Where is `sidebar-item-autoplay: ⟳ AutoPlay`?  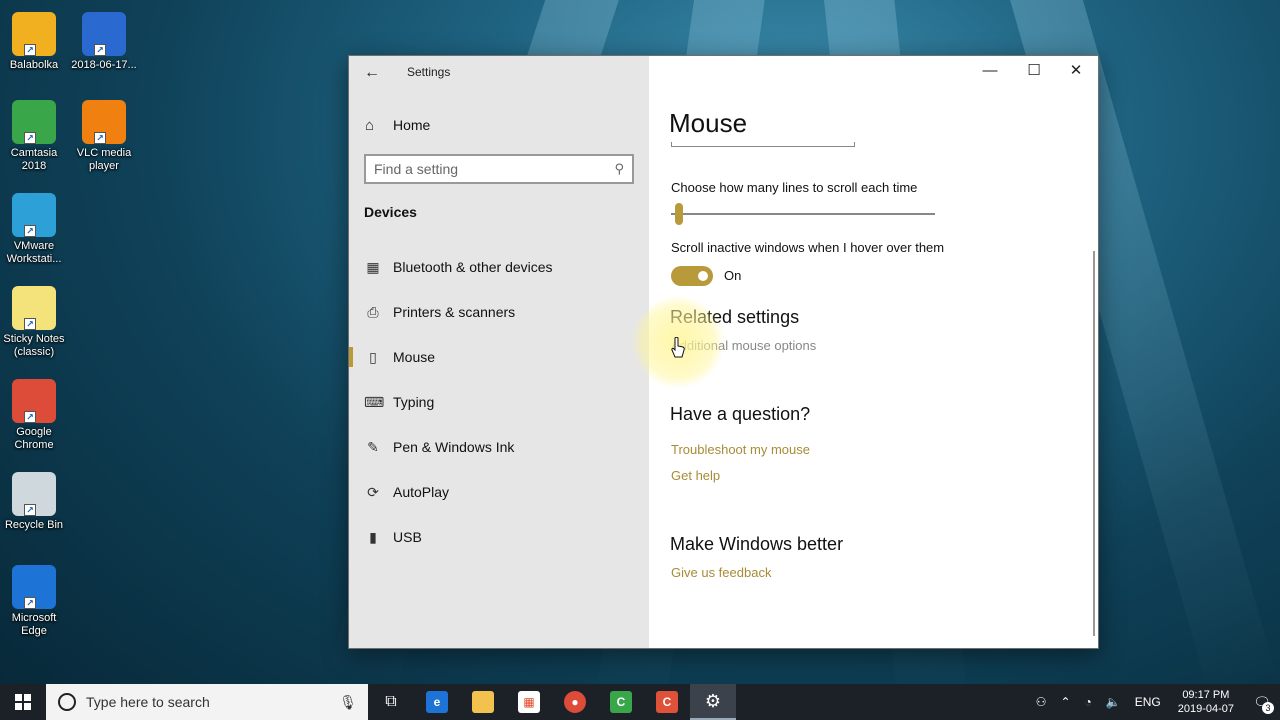 sidebar-item-autoplay: ⟳ AutoPlay is located at coordinates (499, 492).